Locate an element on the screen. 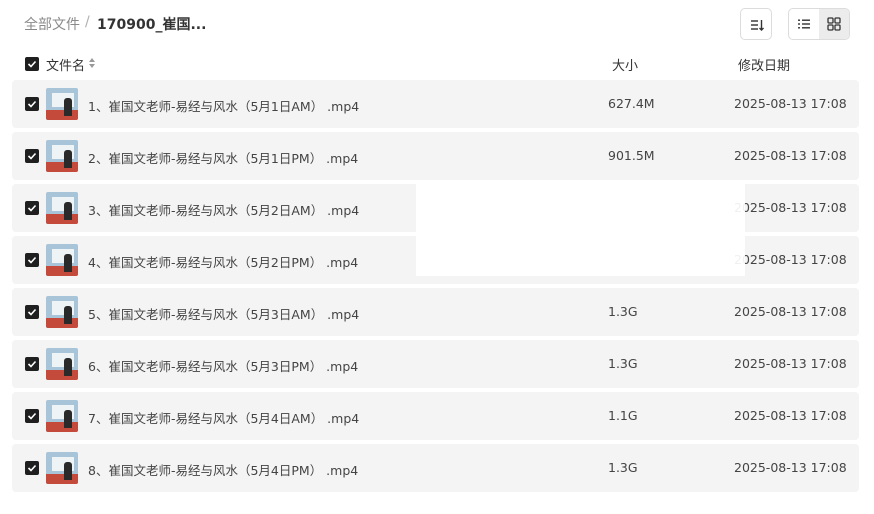 The height and width of the screenshot is (514, 874). sort-button is located at coordinates (756, 24).